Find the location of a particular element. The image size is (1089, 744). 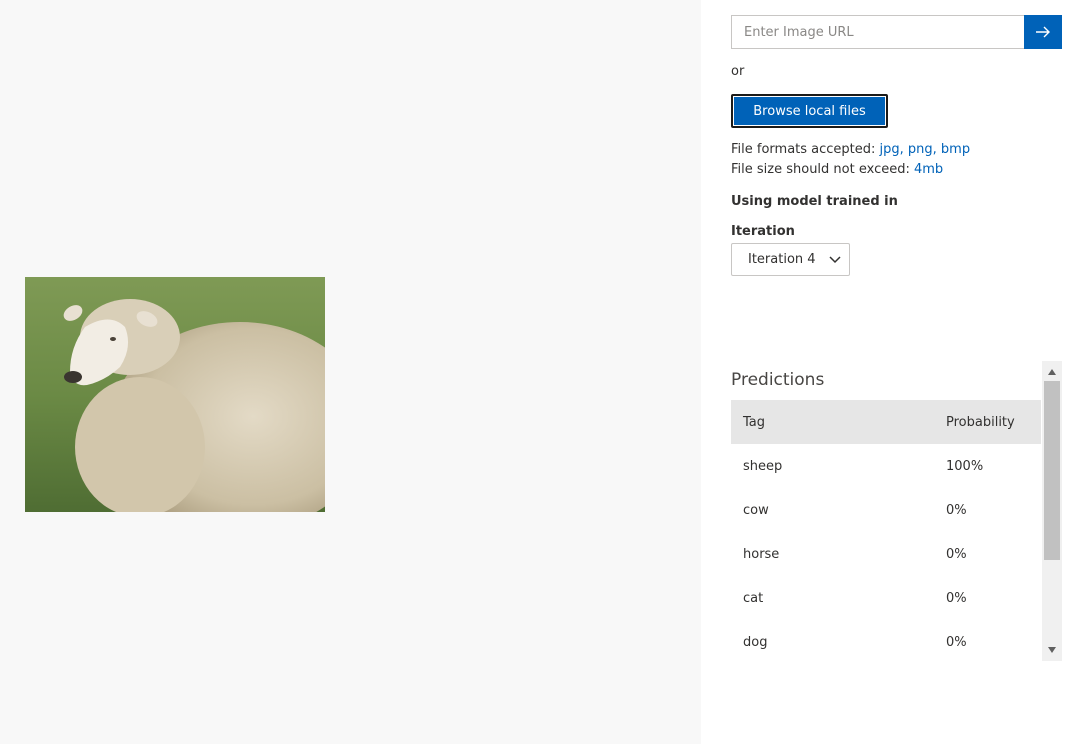

column-header-tag: Tag is located at coordinates (754, 422).